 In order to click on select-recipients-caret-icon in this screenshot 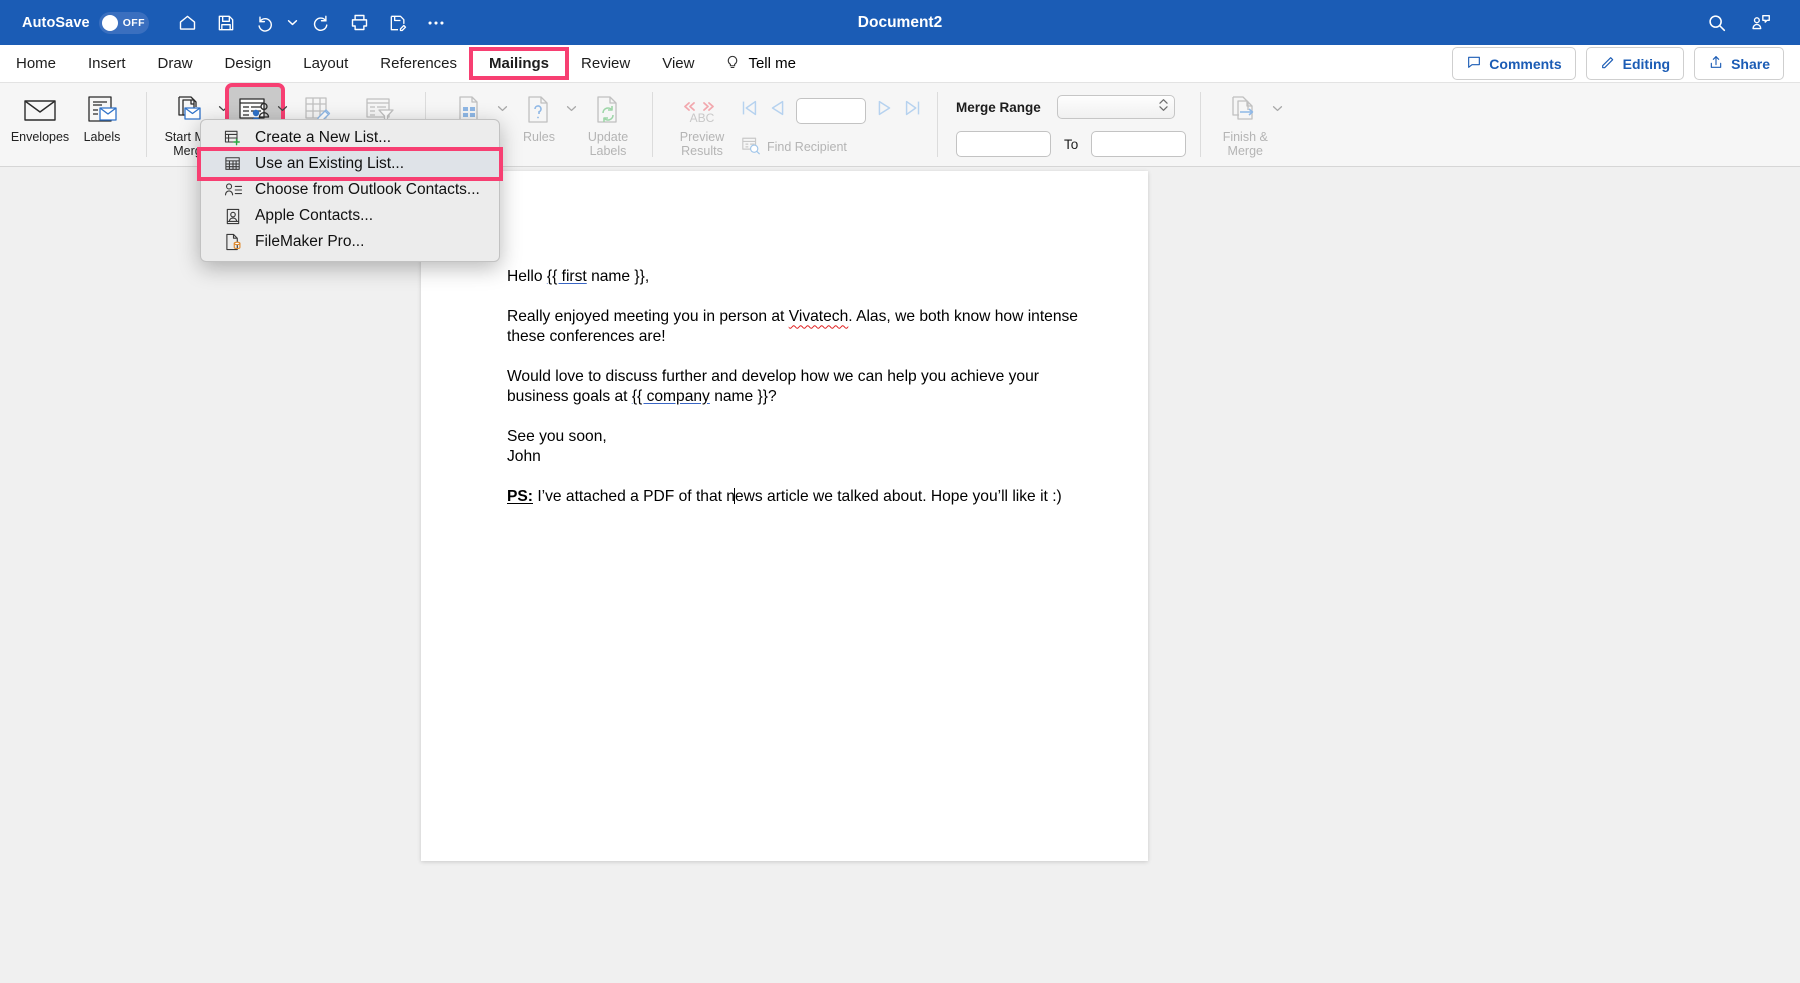, I will do `click(282, 99)`.